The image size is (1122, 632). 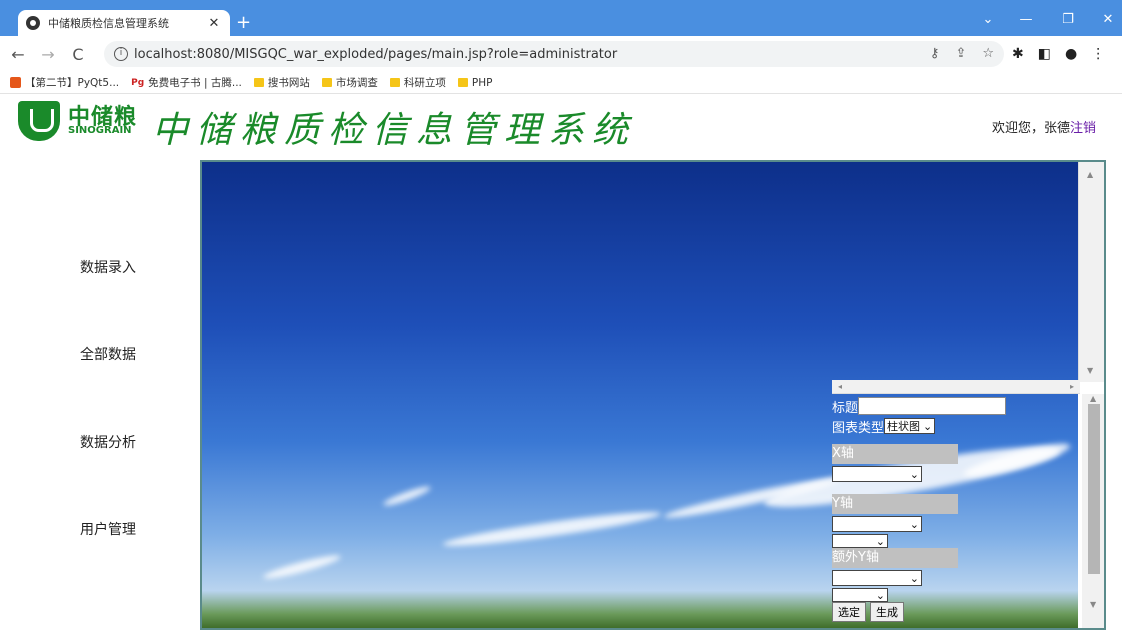 I want to click on x-axis-label: X轴, so click(x=895, y=454).